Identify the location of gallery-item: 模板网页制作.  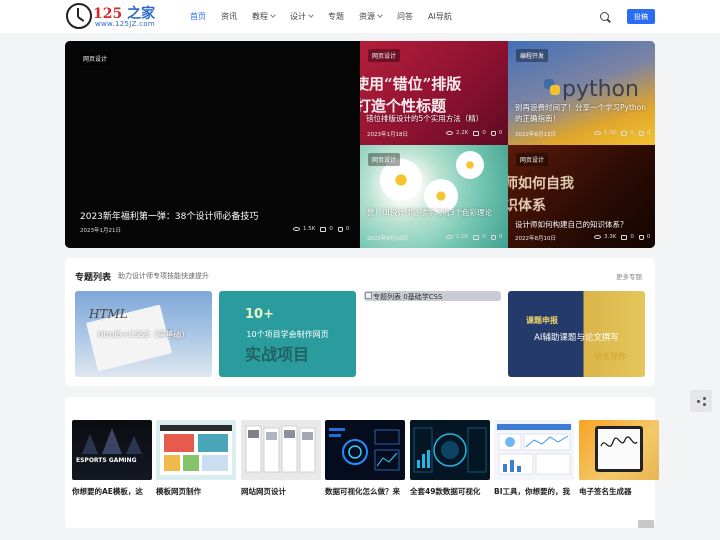
(196, 458).